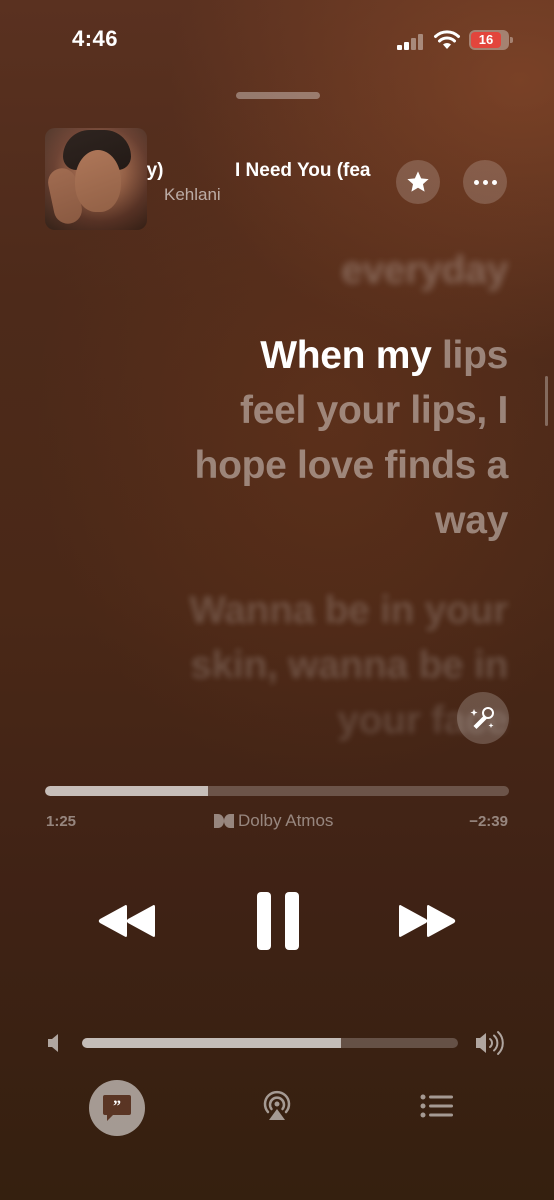 The width and height of the screenshot is (554, 1200). Describe the element at coordinates (286, 820) in the screenshot. I see `audio-format-label: Dolby Atmos` at that location.